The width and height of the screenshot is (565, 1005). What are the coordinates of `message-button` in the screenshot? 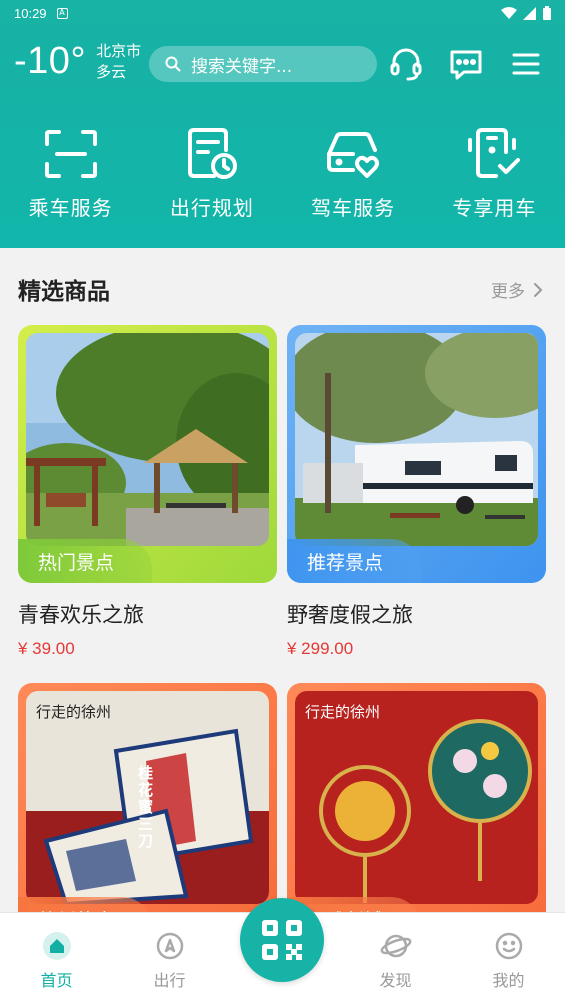 It's located at (466, 64).